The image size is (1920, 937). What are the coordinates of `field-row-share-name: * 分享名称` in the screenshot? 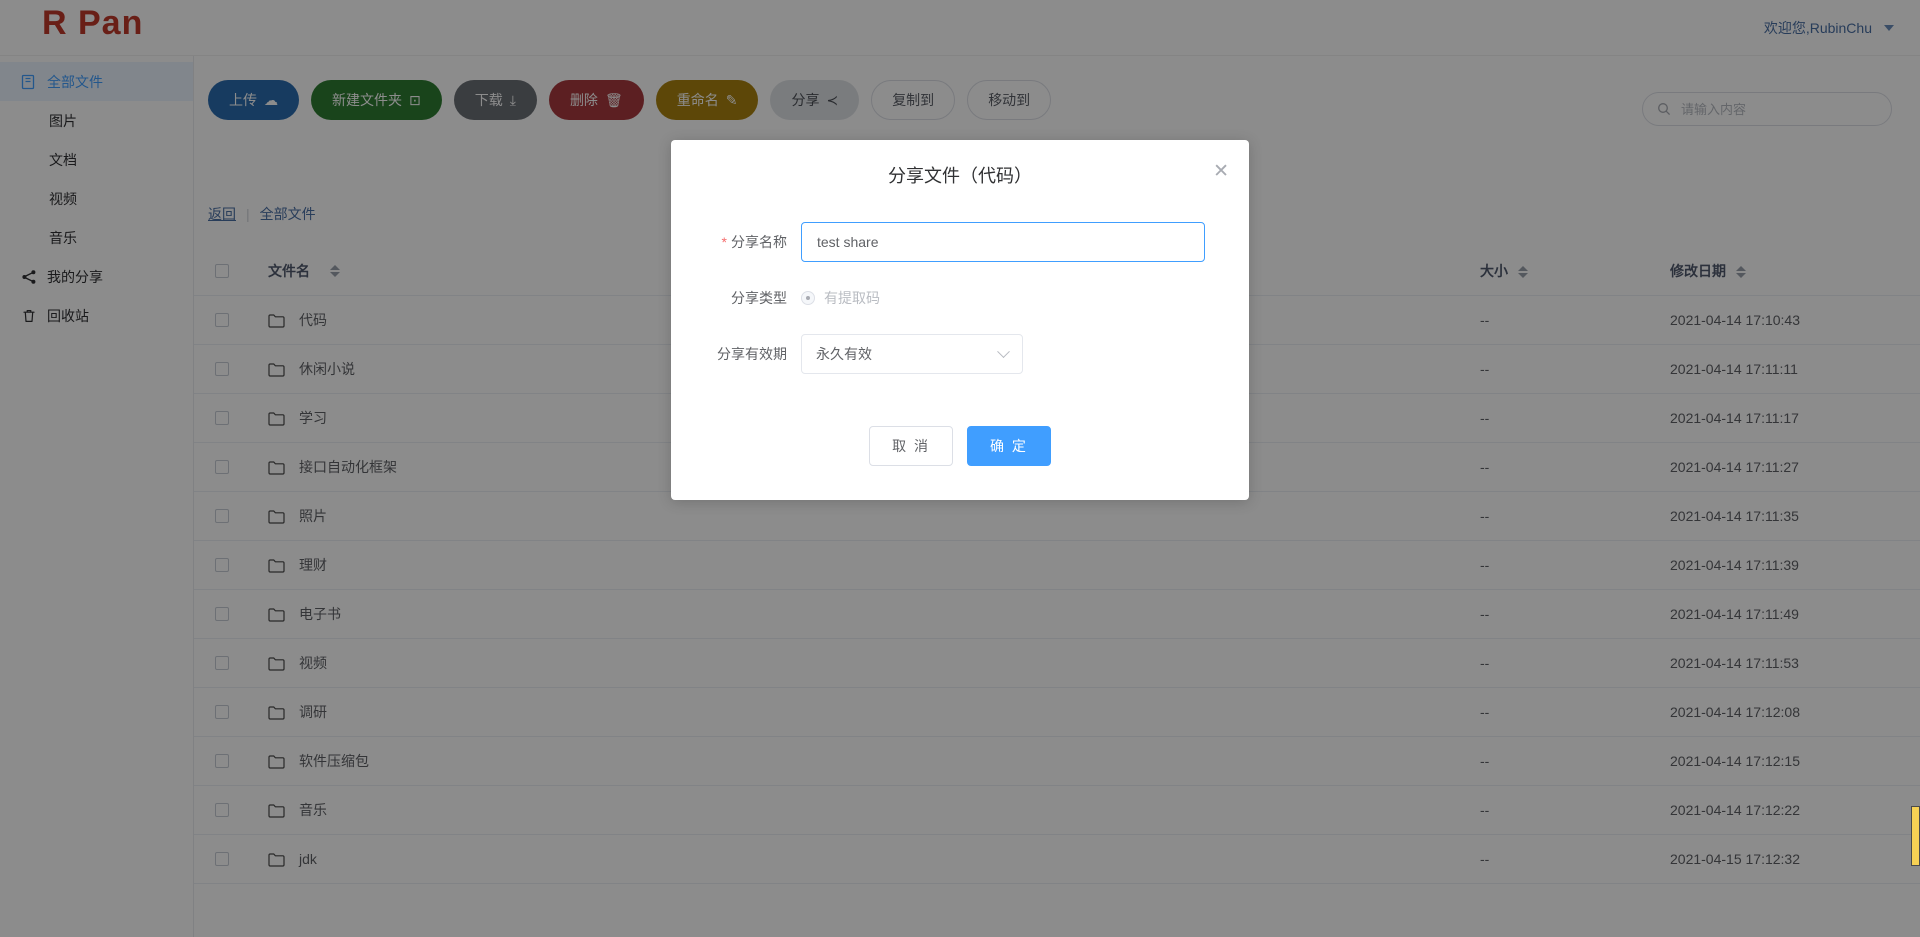 It's located at (943, 242).